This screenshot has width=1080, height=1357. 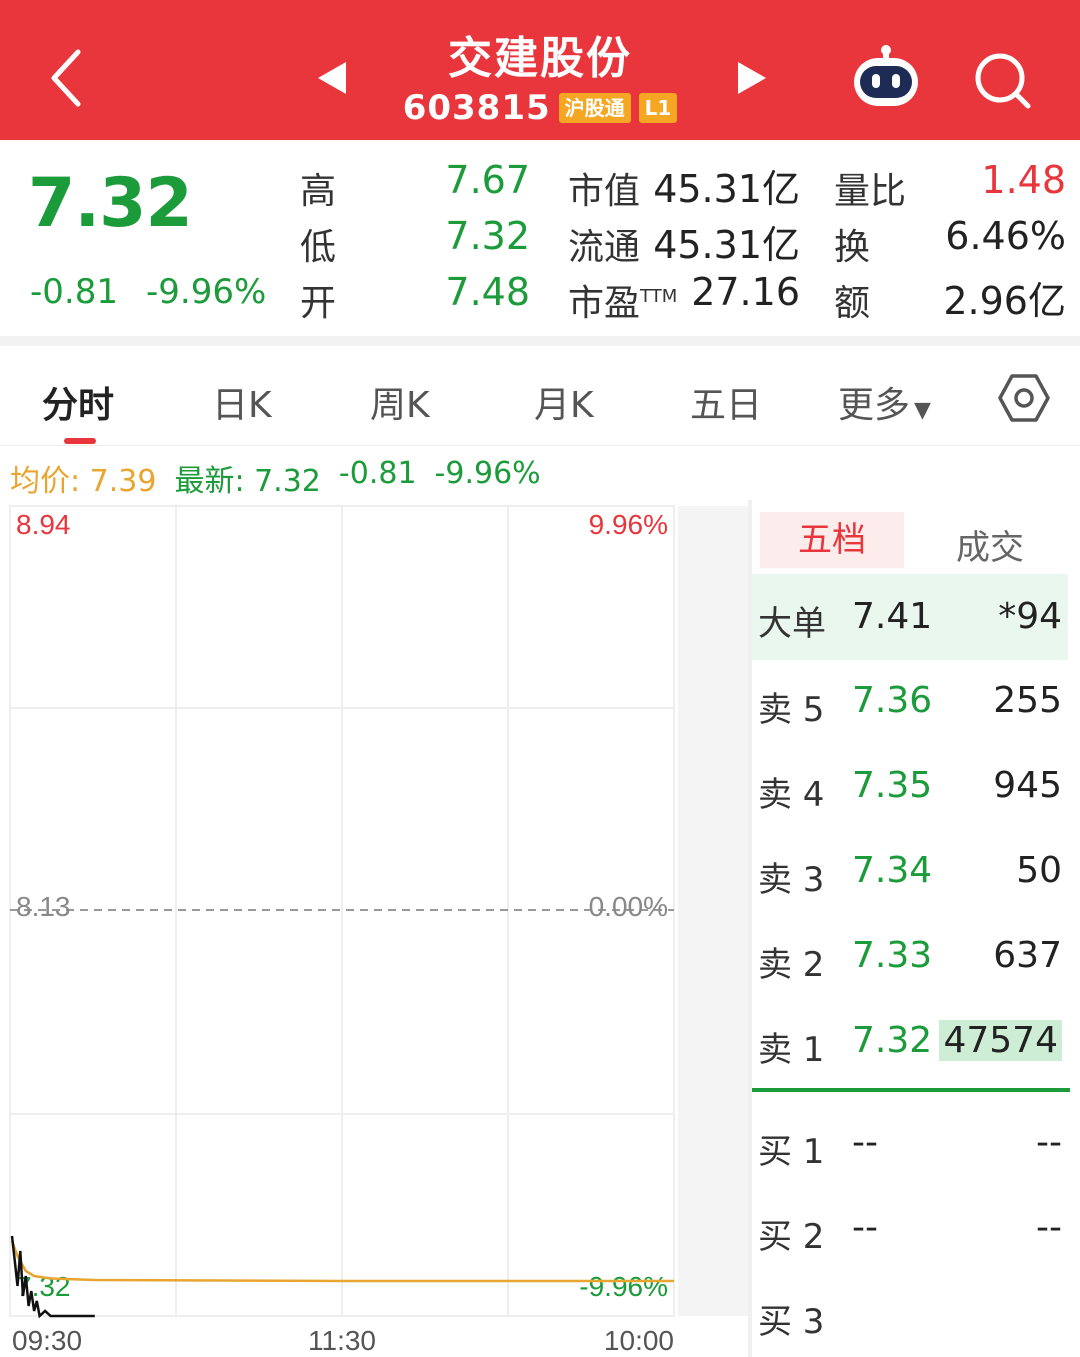 I want to click on x-label-end: 10:00, so click(x=639, y=1340).